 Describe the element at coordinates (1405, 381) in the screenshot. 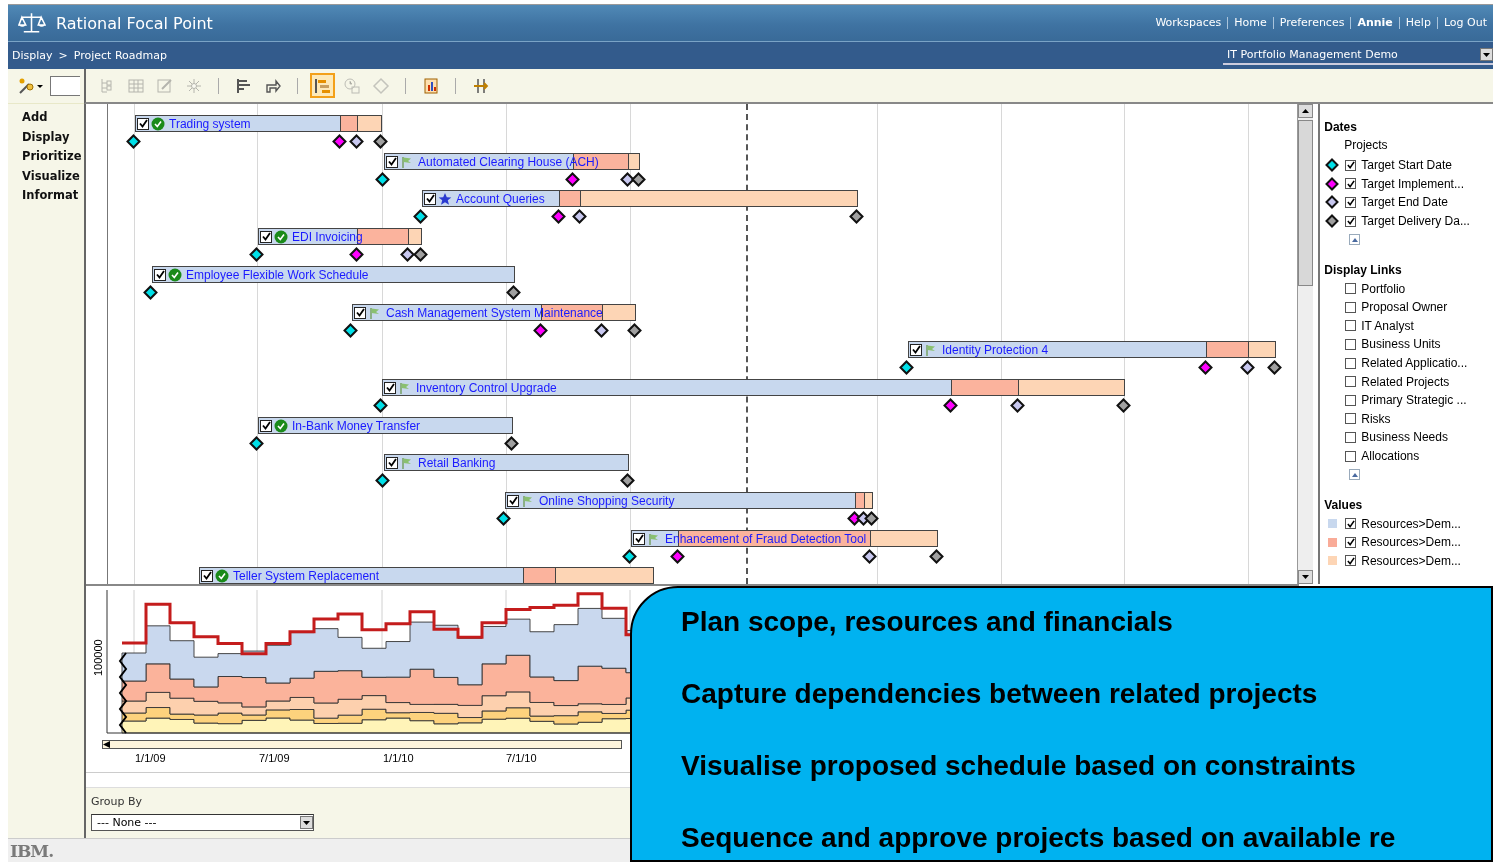

I see `legend-label: Related Projects` at that location.